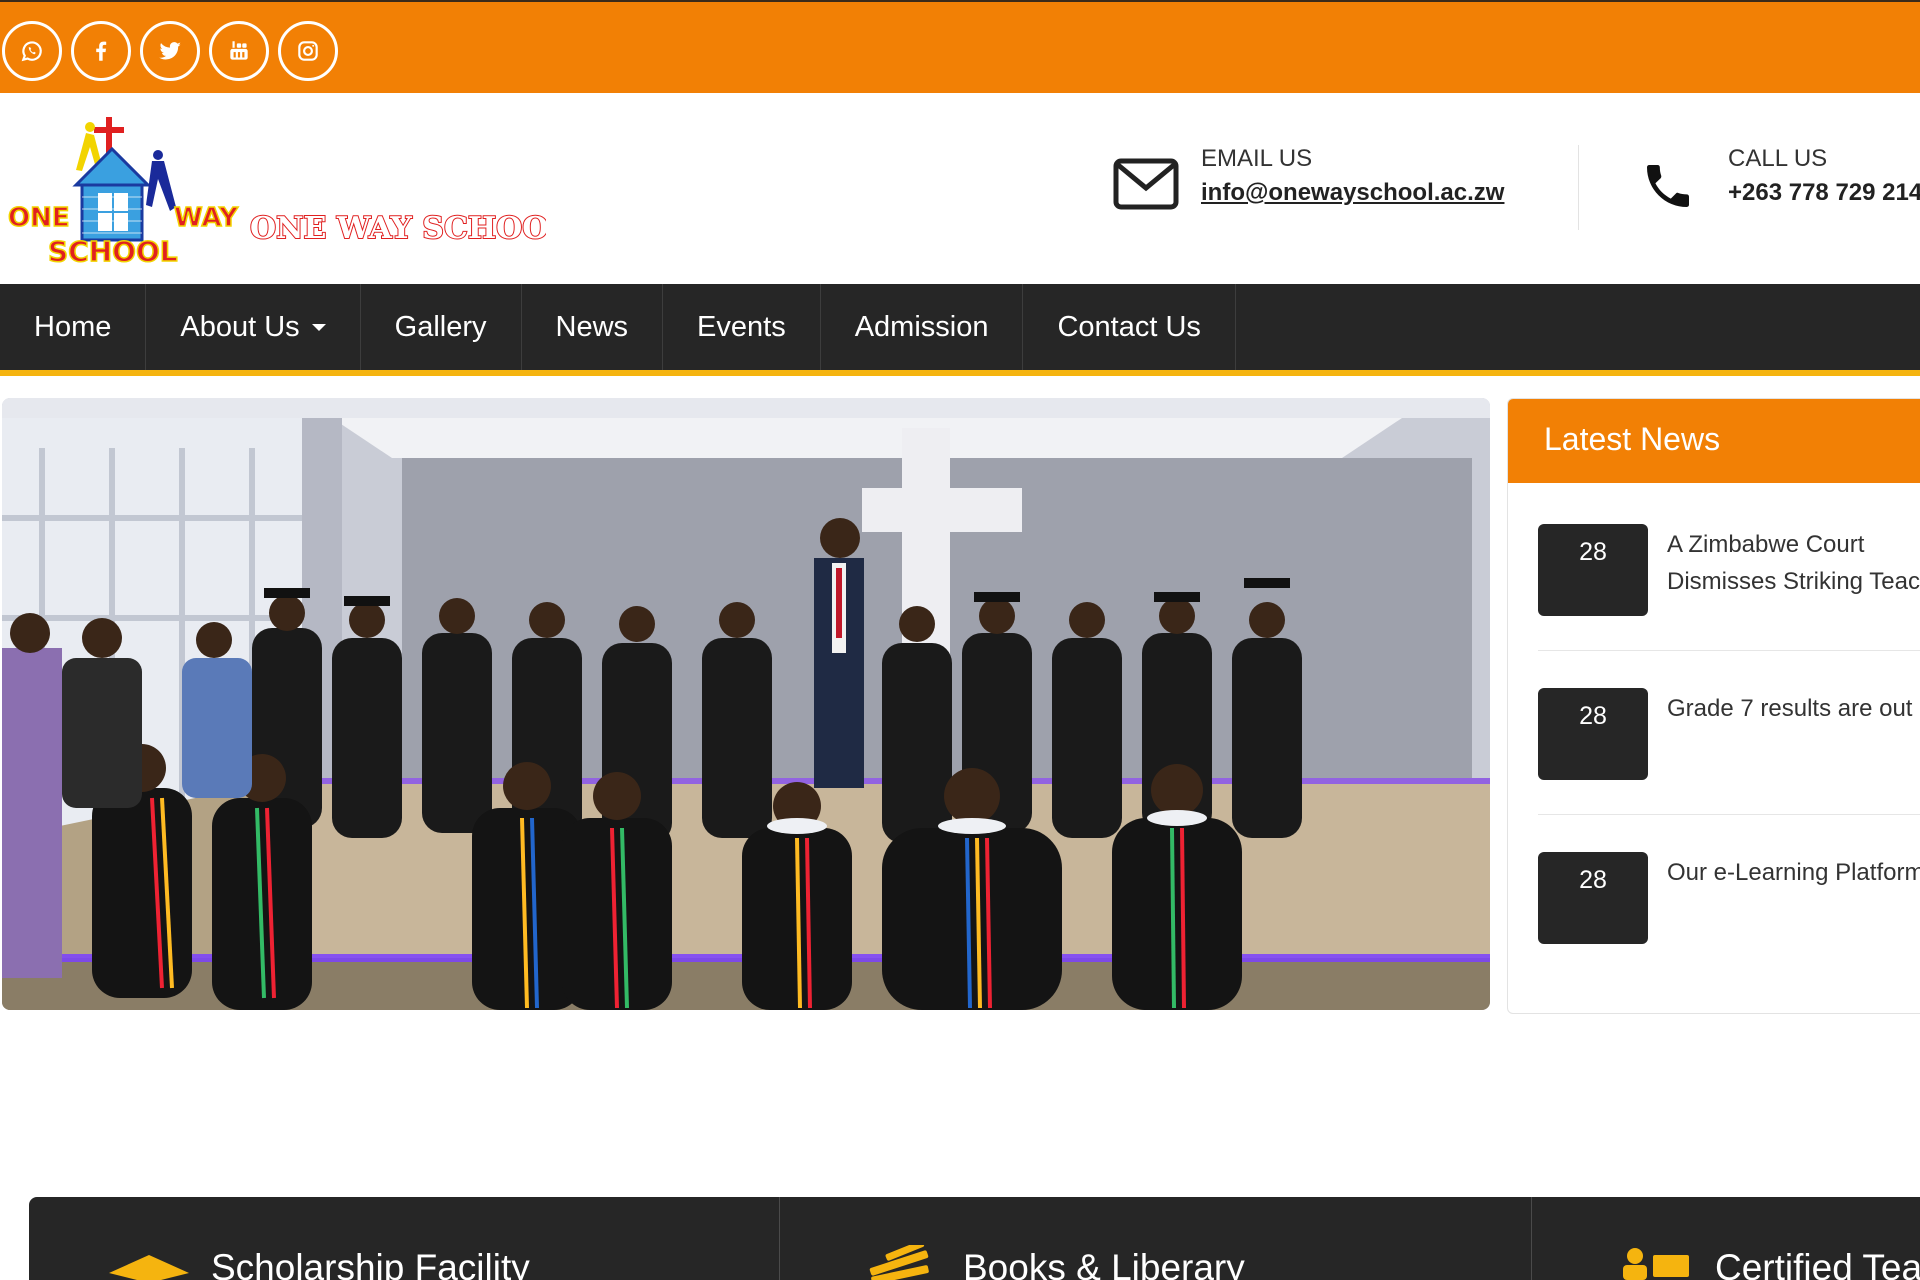 Image resolution: width=1920 pixels, height=1280 pixels. I want to click on news-title: Grade 7 results are out, so click(1793, 708).